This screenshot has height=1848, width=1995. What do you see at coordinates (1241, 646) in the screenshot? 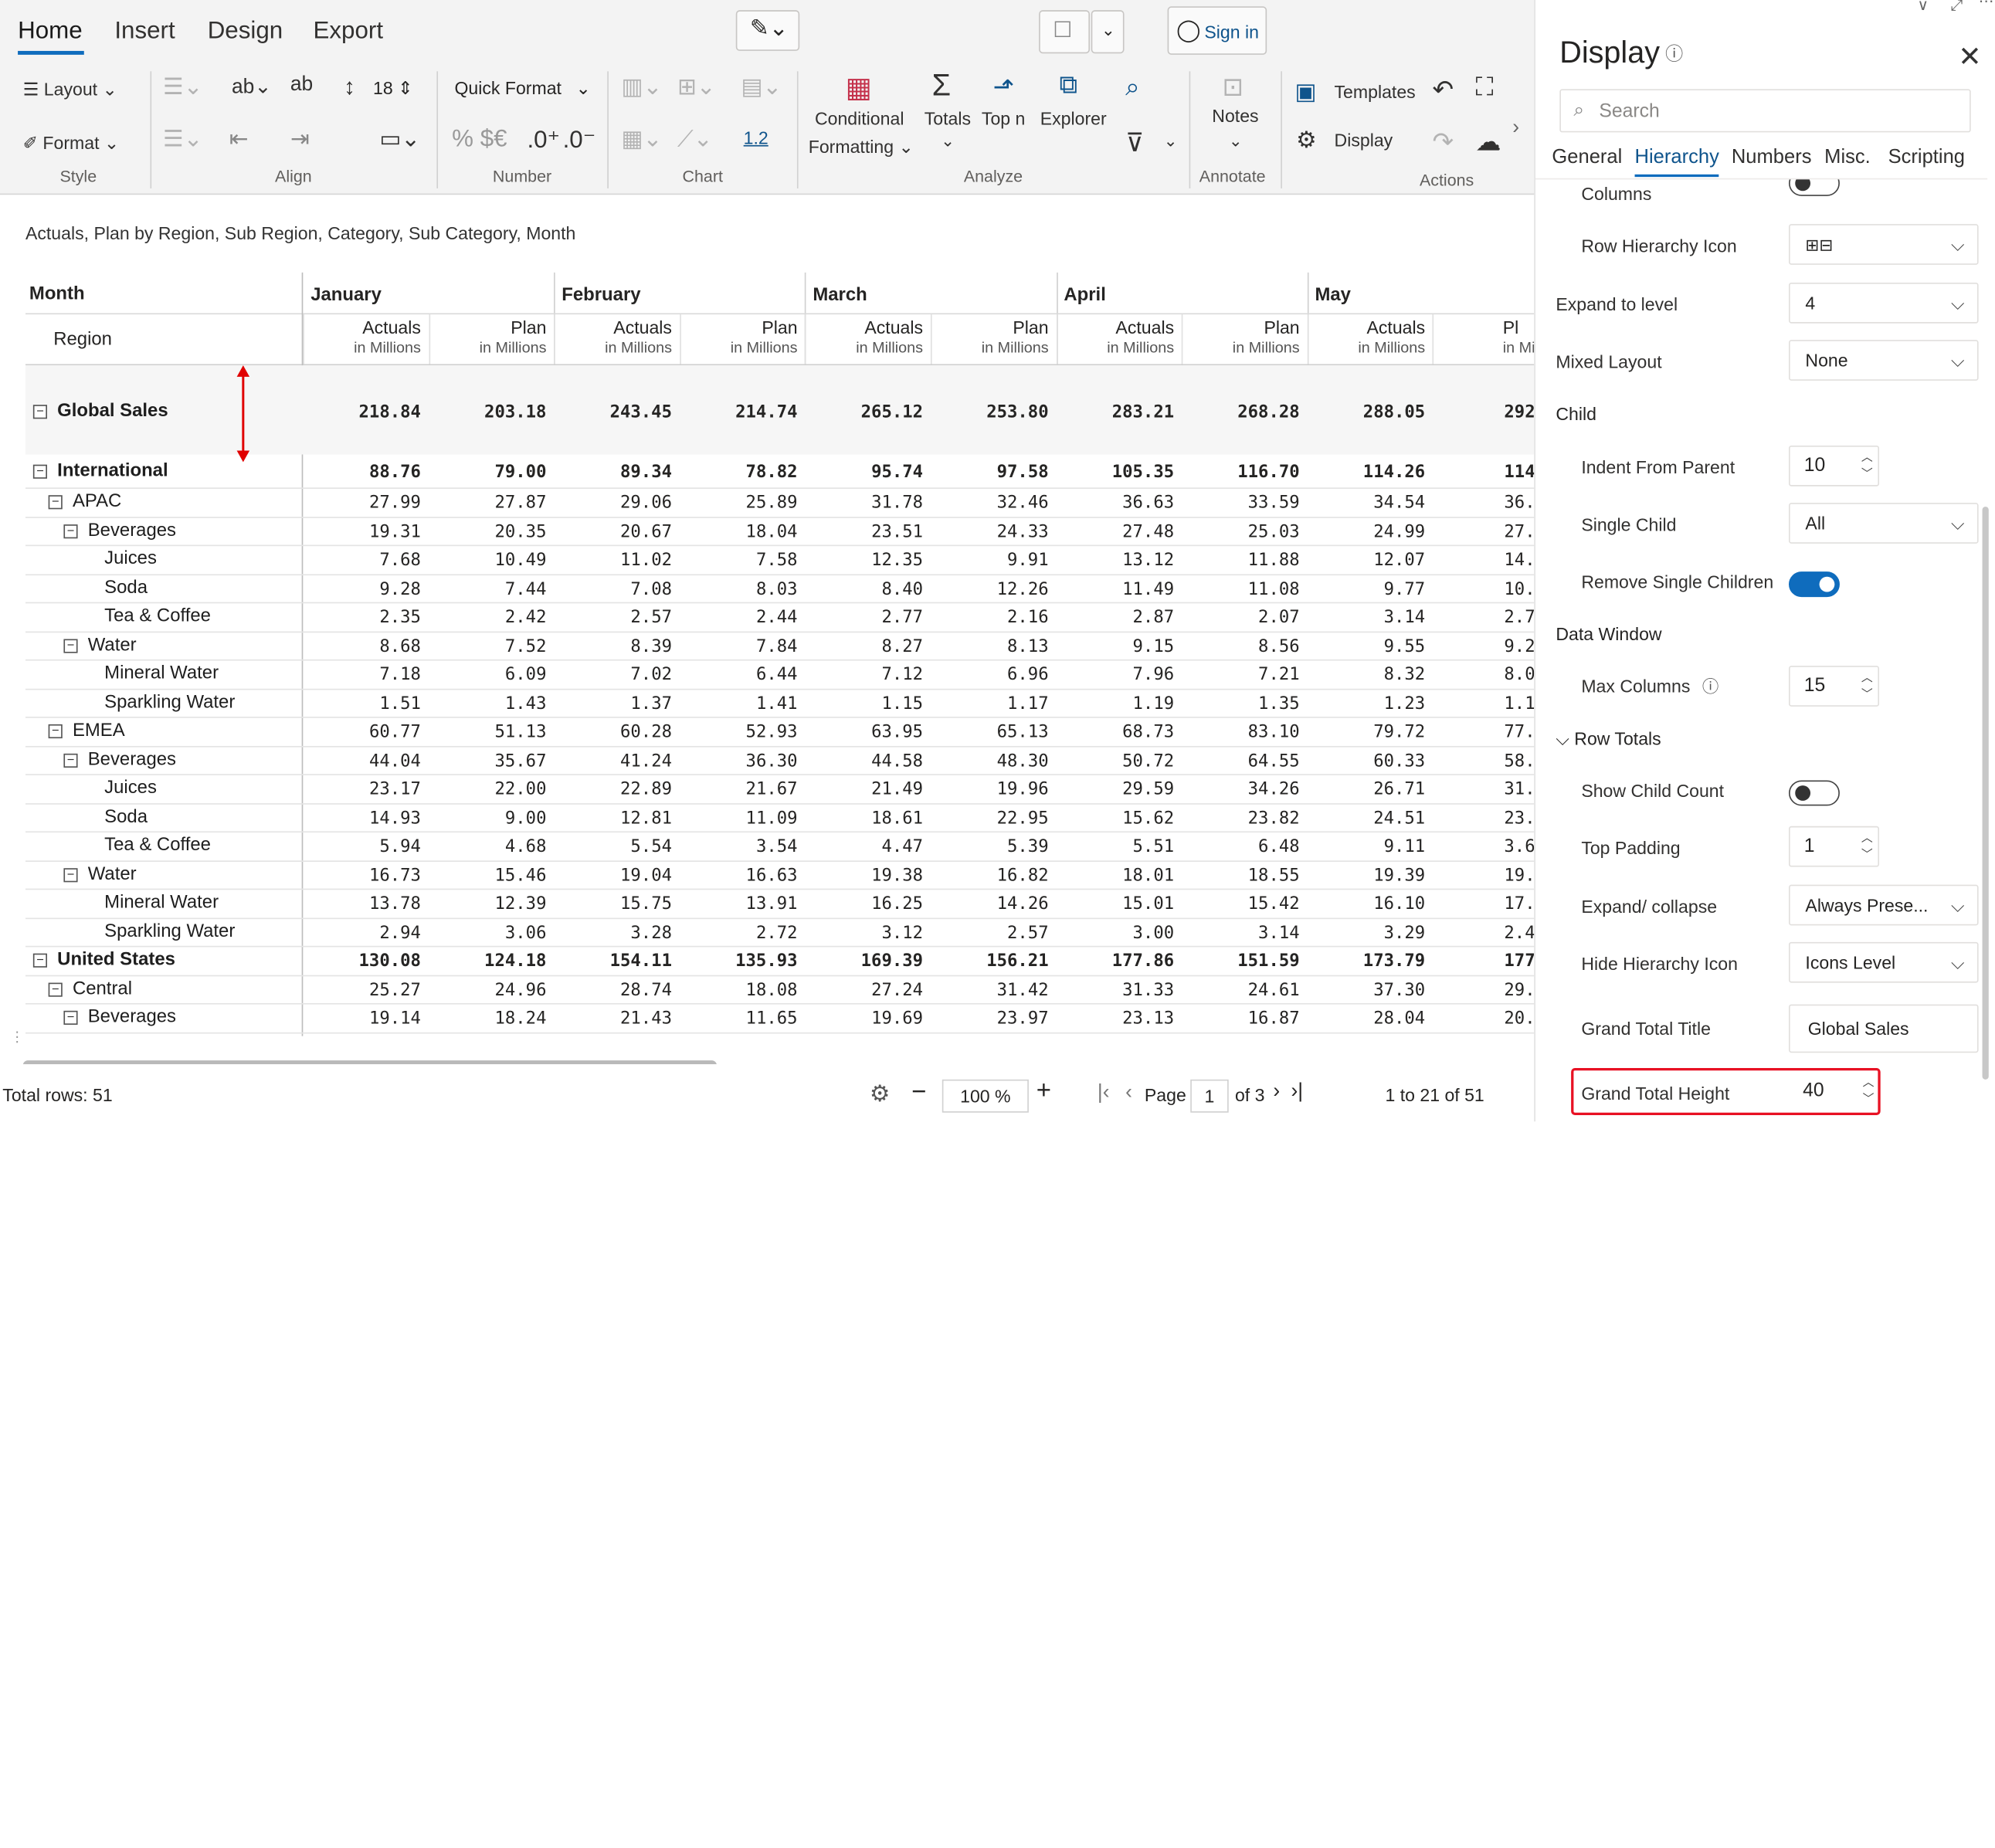
I see `table-cell: 8.56` at bounding box center [1241, 646].